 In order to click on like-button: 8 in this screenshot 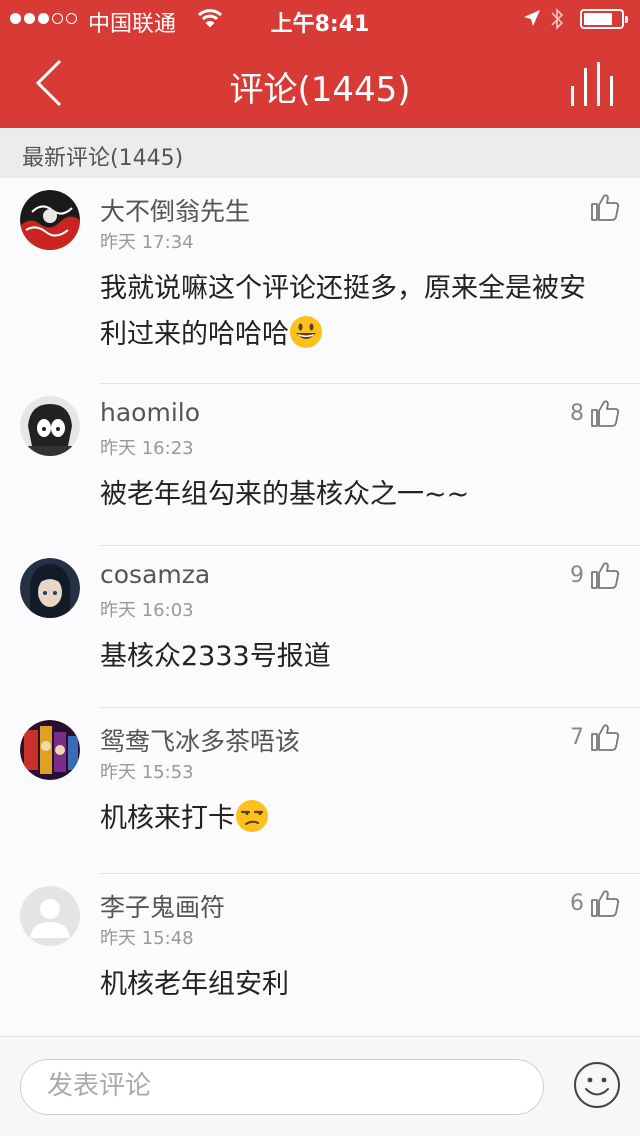, I will do `click(595, 413)`.